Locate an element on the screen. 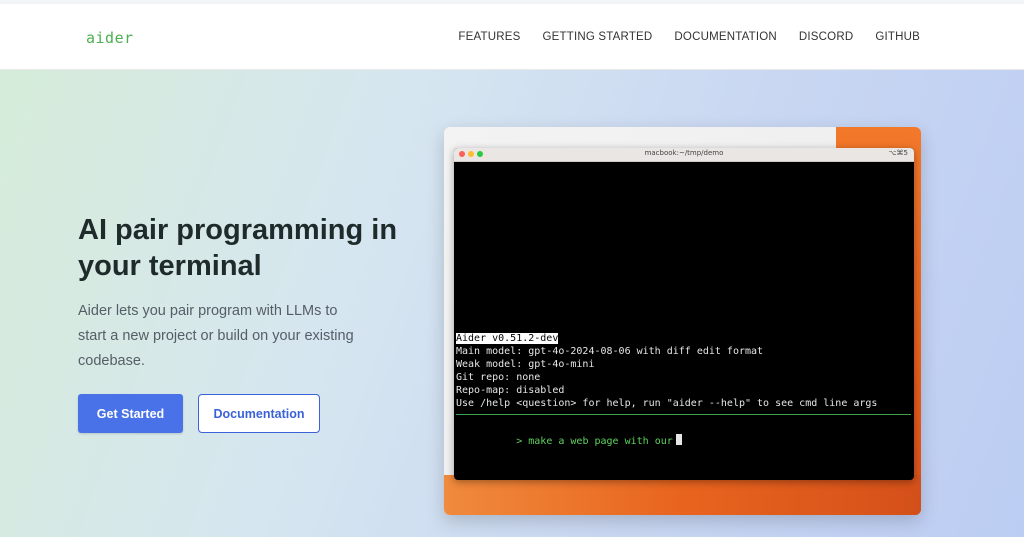 This screenshot has width=1024, height=537. nav-features: FEATURES is located at coordinates (489, 37).